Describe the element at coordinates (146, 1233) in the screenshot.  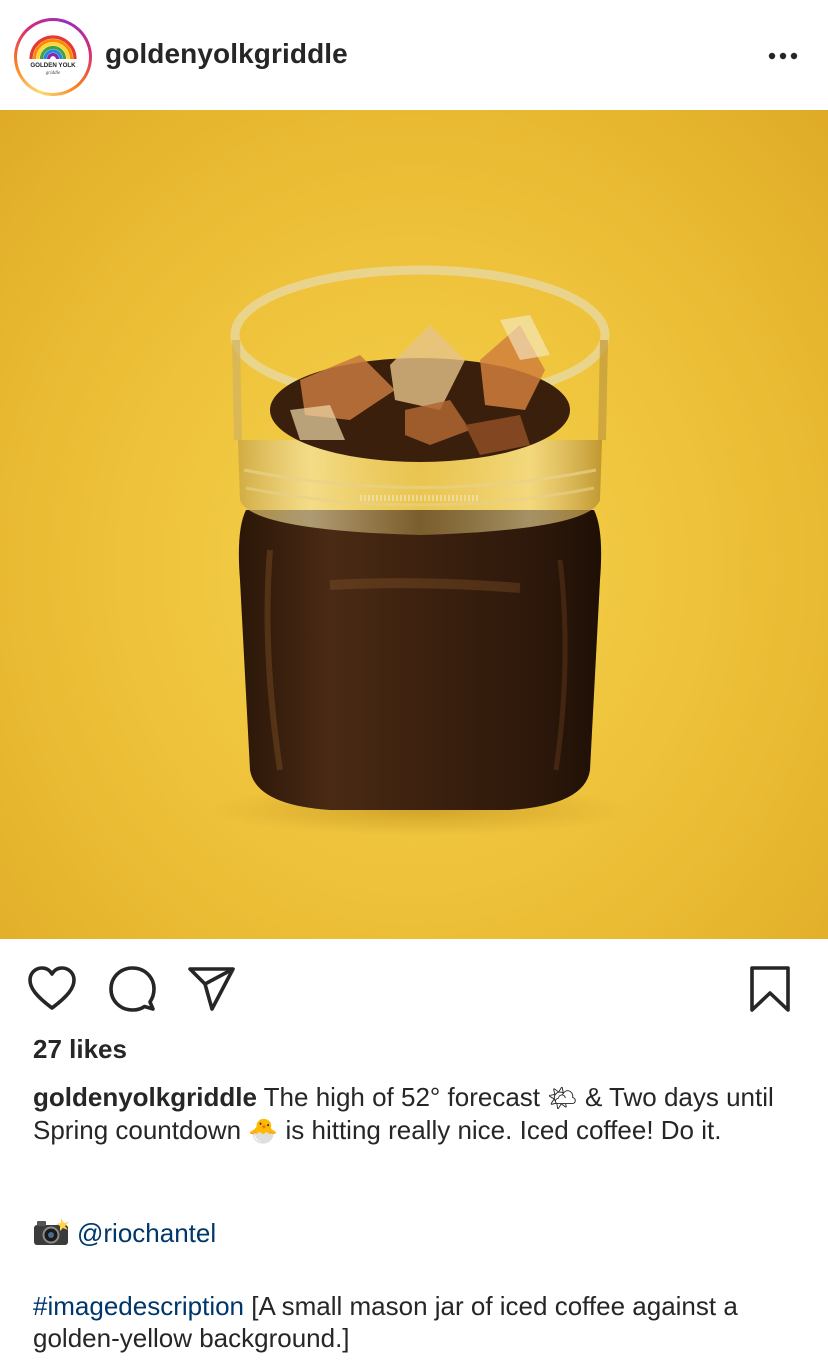
I see `mention-link: @riochantel` at that location.